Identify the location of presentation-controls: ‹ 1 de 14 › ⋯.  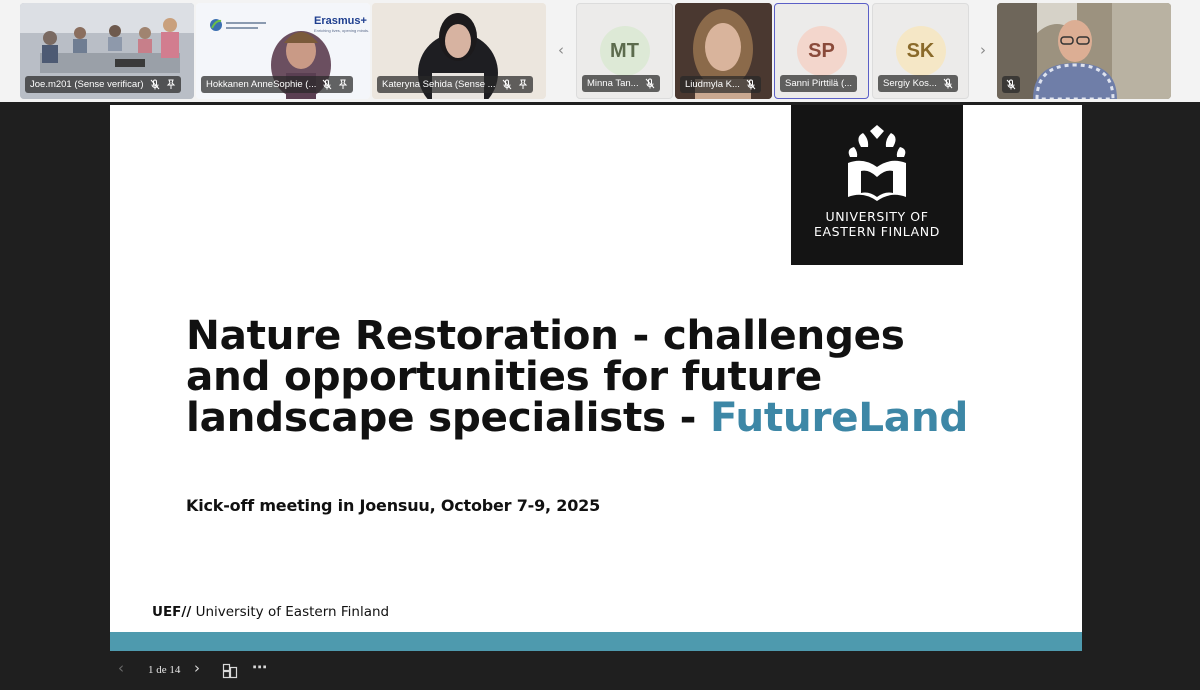
(260, 670).